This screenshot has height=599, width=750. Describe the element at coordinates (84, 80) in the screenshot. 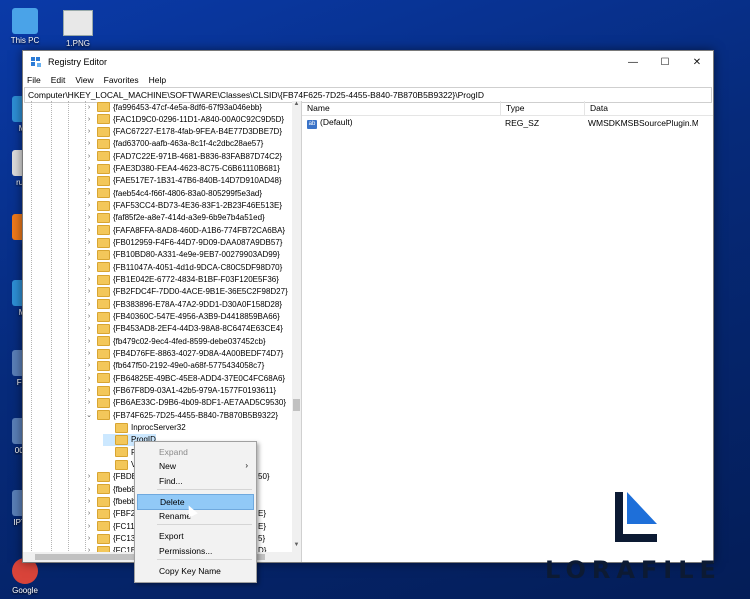

I see `menu-view: View` at that location.